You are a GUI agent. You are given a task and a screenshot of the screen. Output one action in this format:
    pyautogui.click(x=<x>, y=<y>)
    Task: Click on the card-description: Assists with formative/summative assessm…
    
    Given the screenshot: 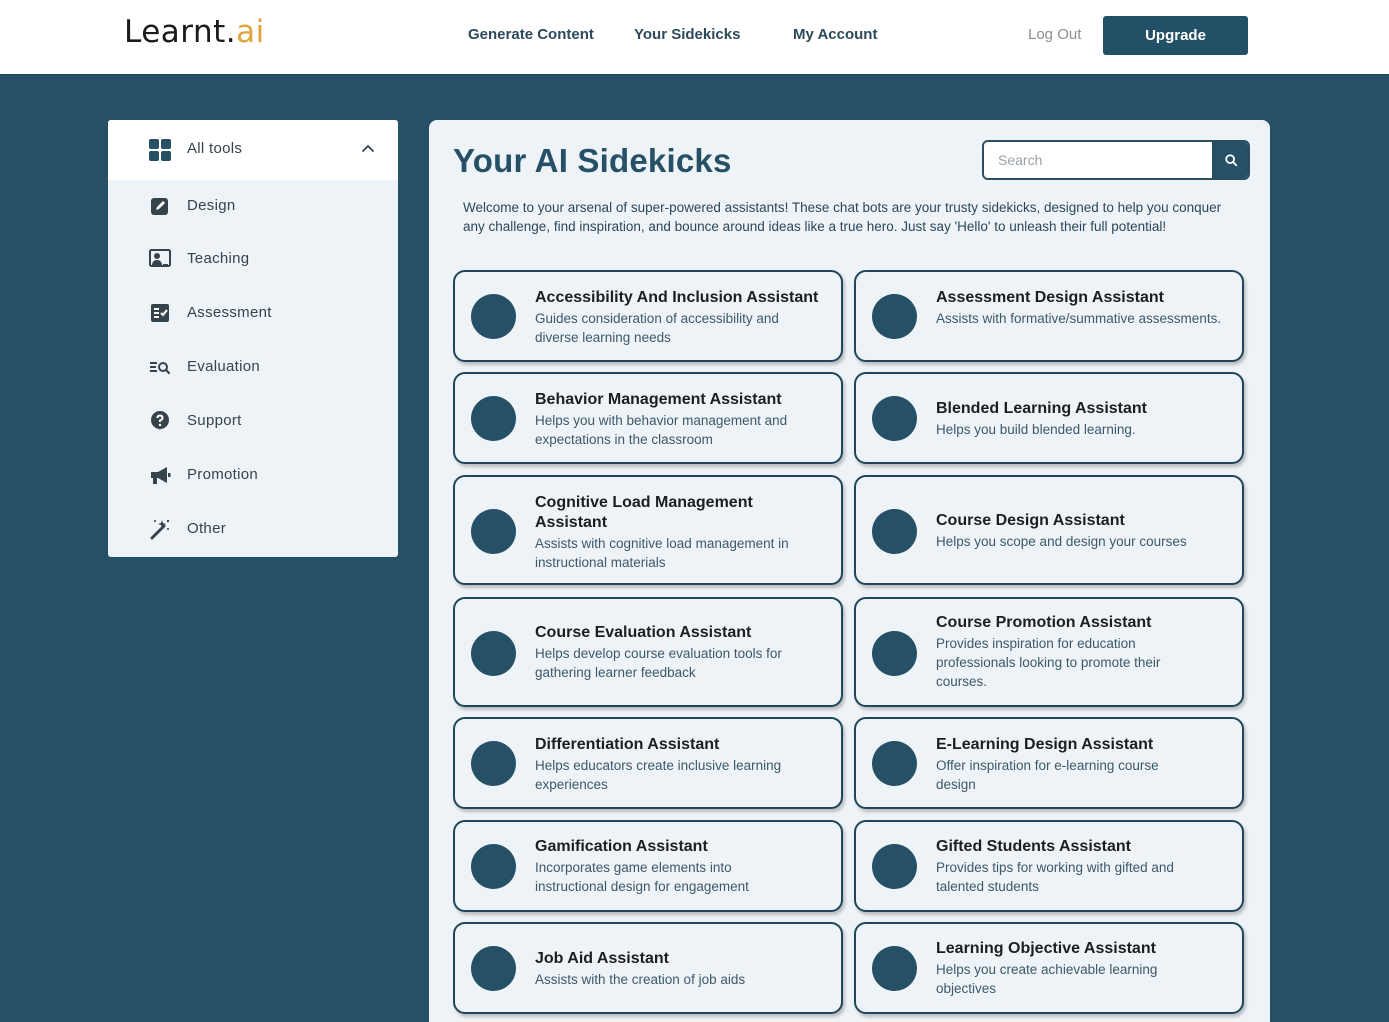 What is the action you would take?
    pyautogui.click(x=1079, y=318)
    